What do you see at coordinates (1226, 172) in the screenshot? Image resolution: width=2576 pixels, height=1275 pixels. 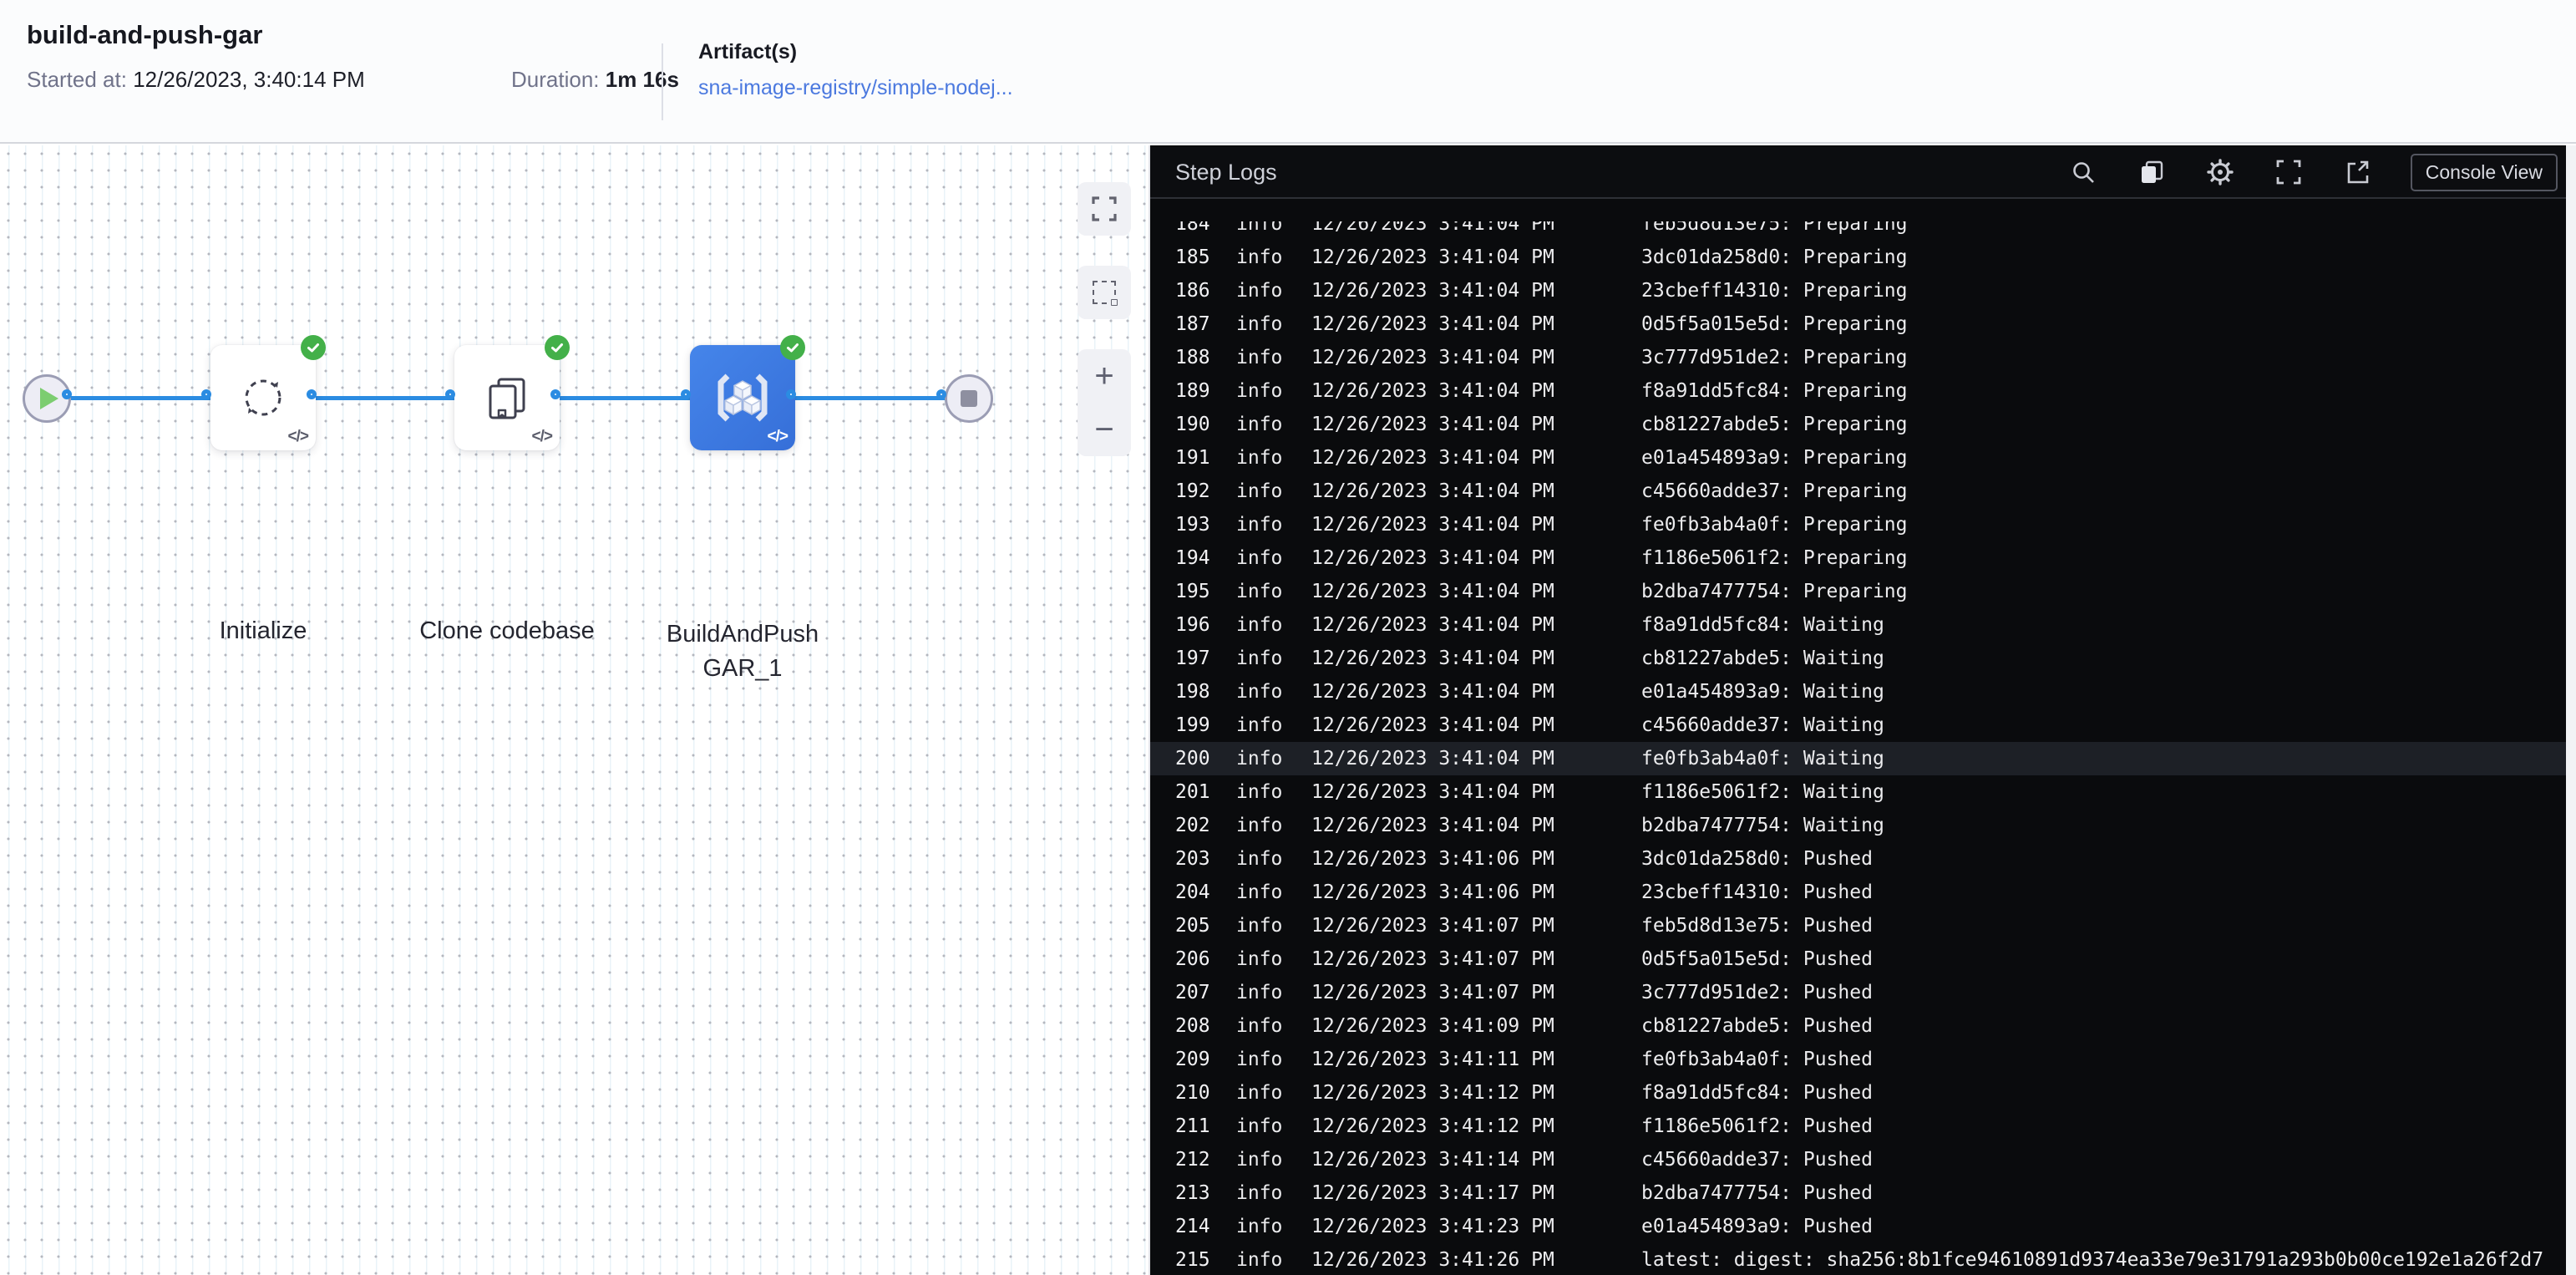 I see `step-logs-title: Step Logs` at bounding box center [1226, 172].